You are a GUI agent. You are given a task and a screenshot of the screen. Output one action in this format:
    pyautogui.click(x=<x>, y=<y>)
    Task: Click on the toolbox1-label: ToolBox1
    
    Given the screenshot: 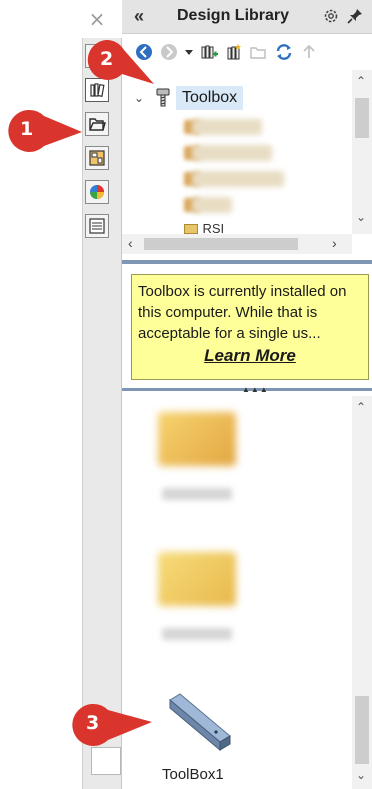 What is the action you would take?
    pyautogui.click(x=193, y=774)
    